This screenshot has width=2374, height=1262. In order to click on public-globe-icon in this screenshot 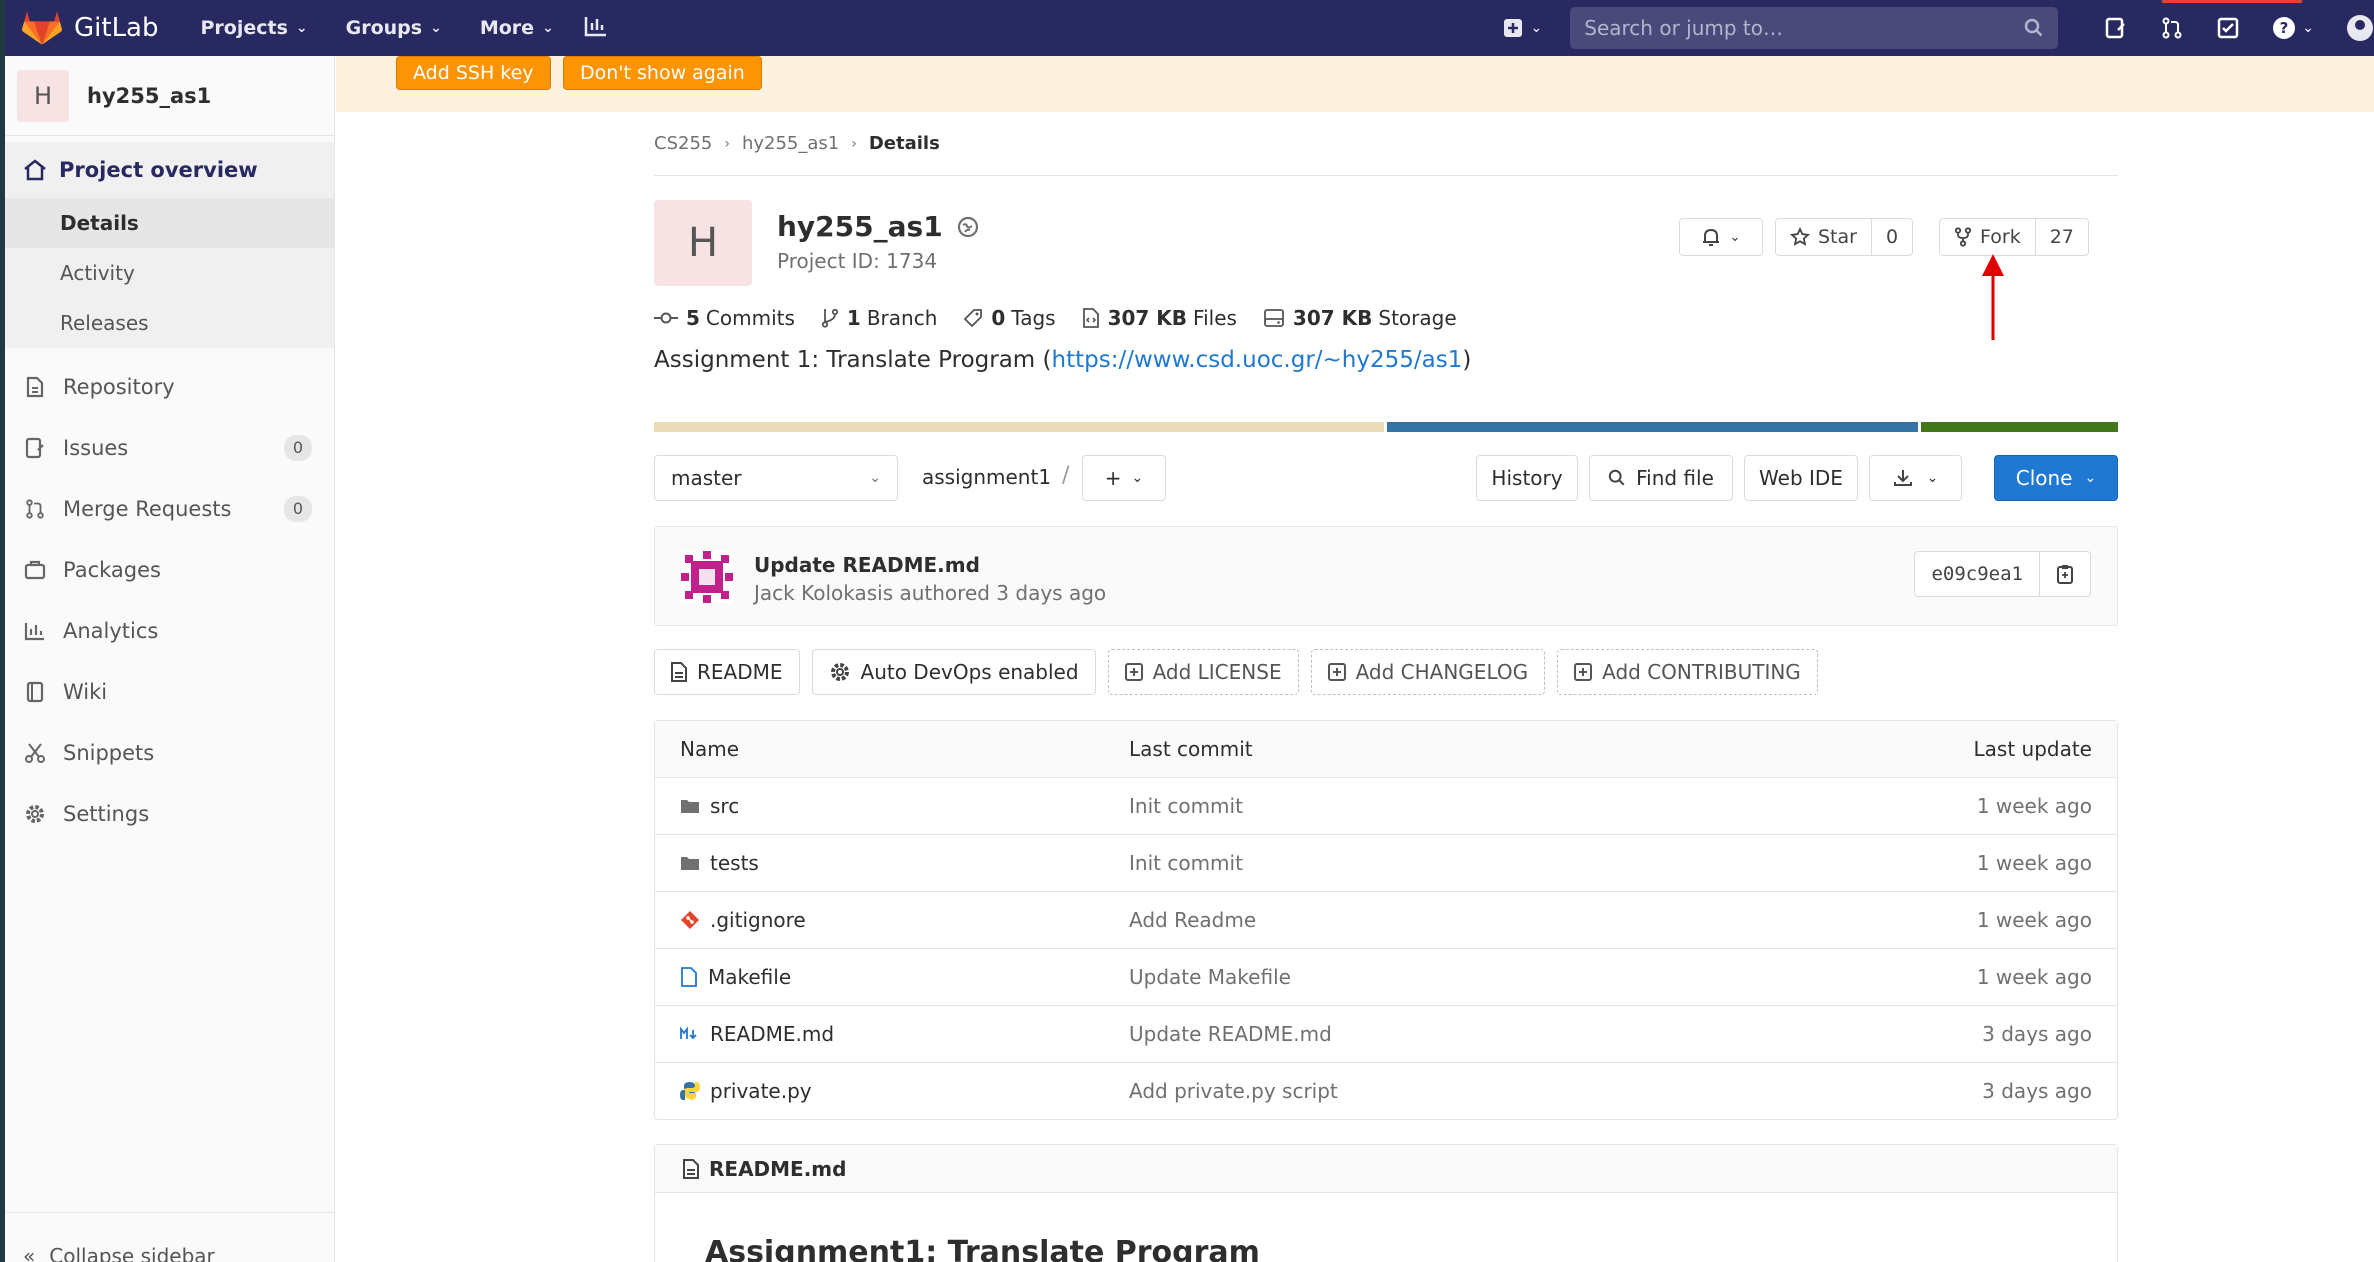, I will do `click(967, 226)`.